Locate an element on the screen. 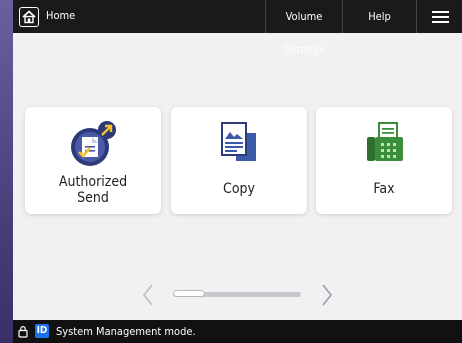 This screenshot has height=343, width=462. menu-button is located at coordinates (439, 16).